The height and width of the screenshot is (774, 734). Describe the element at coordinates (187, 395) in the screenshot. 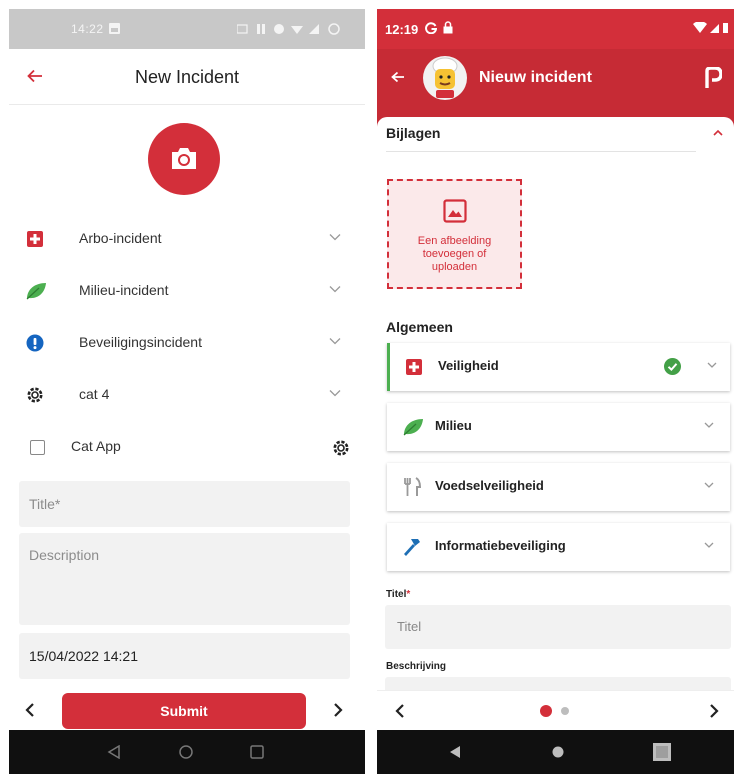

I see `category-row-cat4: cat 4` at that location.